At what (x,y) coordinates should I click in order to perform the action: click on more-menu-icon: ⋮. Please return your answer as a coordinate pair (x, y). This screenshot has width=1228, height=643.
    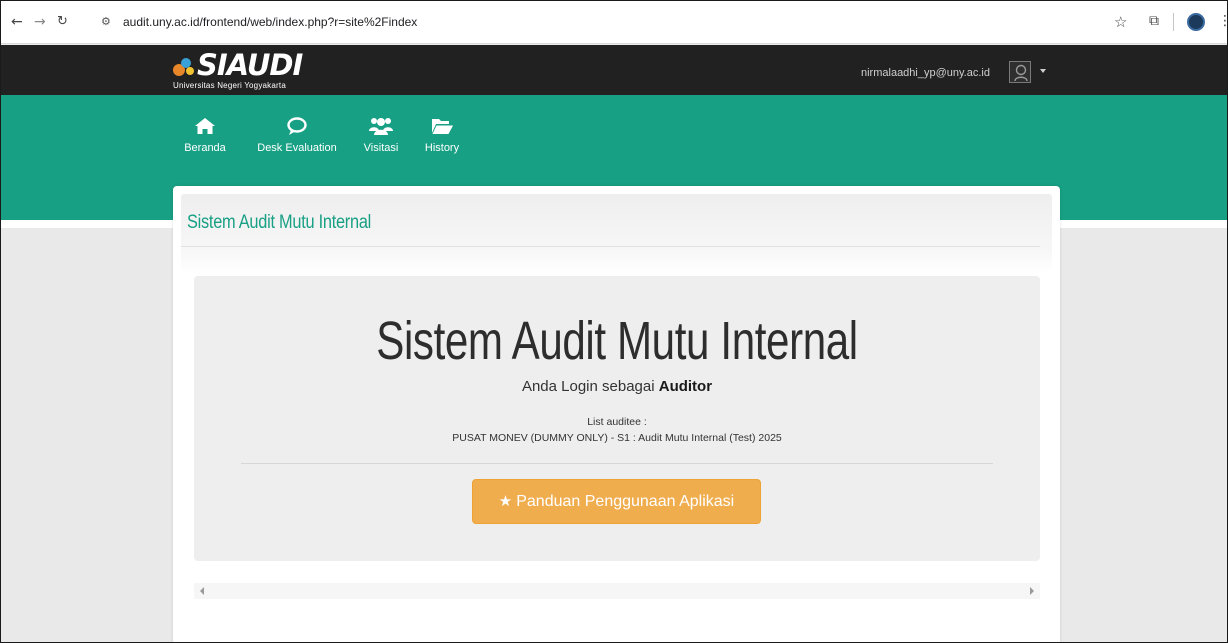
    Looking at the image, I should click on (1222, 21).